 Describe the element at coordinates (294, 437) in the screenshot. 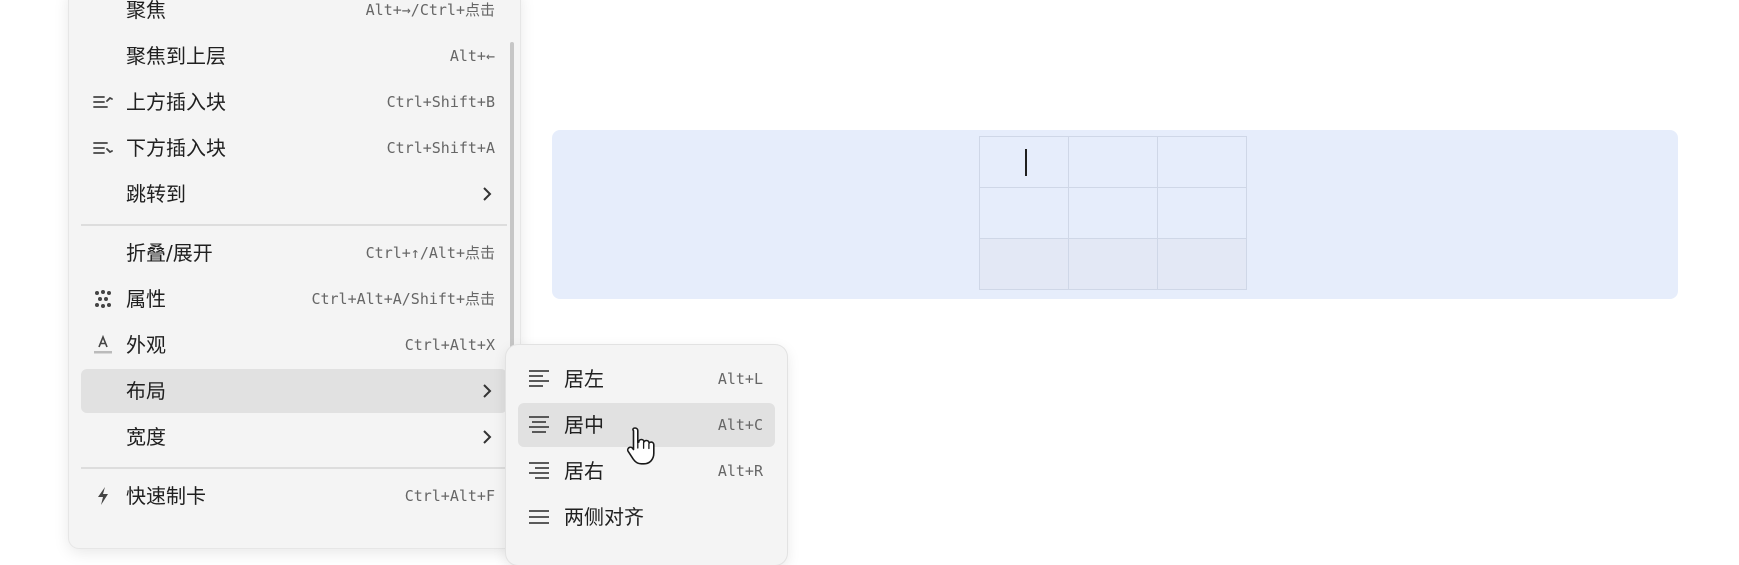

I see `menu-item-width: 宽度` at that location.